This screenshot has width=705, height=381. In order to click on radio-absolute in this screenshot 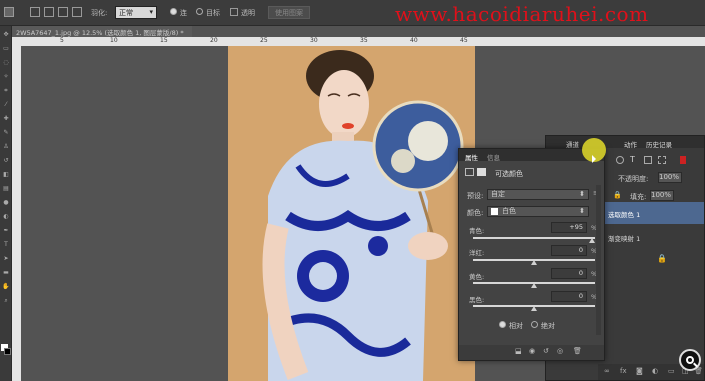, I will do `click(534, 324)`.